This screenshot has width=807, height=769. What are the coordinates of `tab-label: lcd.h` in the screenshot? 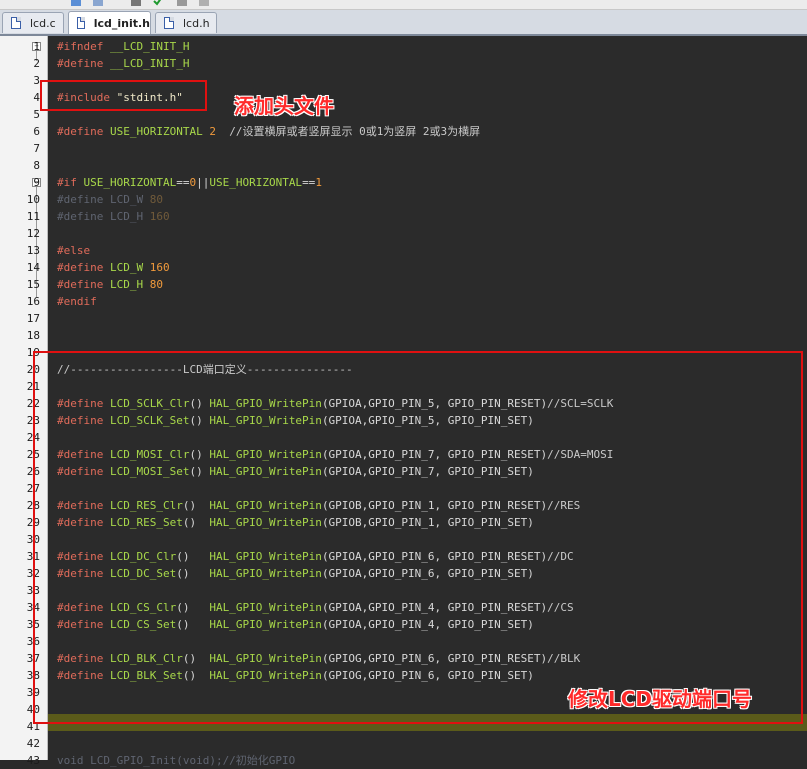 It's located at (196, 23).